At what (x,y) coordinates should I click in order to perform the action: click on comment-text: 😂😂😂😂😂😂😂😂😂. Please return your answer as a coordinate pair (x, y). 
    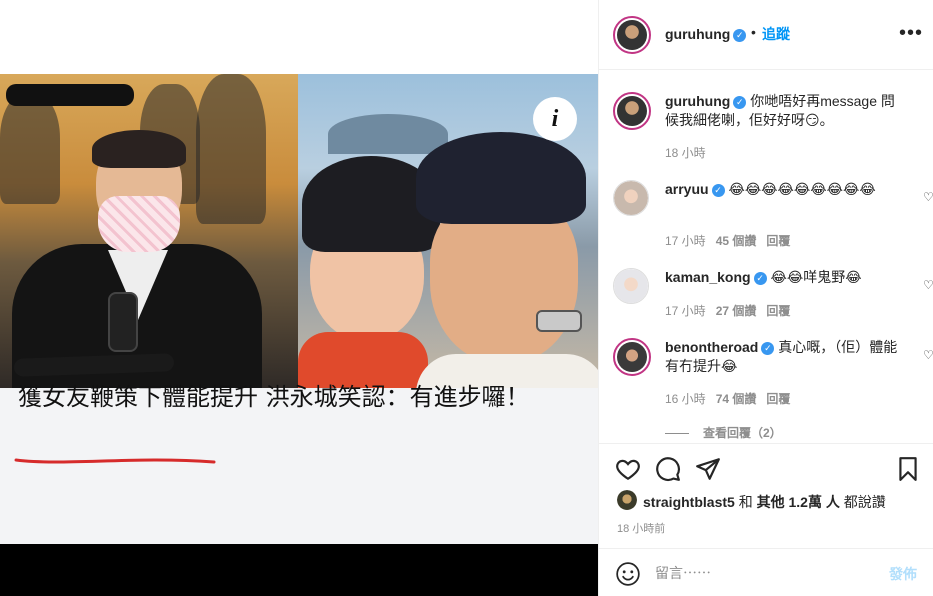
    Looking at the image, I should click on (802, 189).